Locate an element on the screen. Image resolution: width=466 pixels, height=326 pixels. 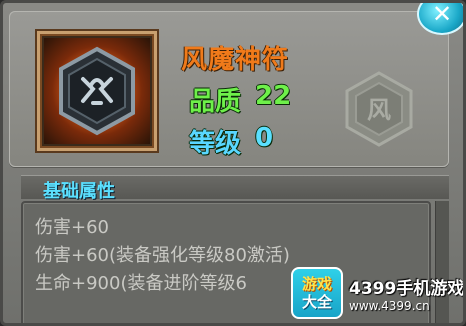
watermark-url: www.4399.cn is located at coordinates (389, 305).